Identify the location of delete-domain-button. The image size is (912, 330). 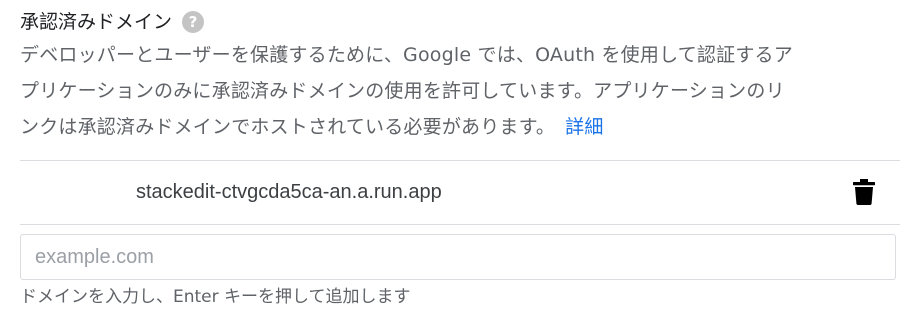
(864, 192).